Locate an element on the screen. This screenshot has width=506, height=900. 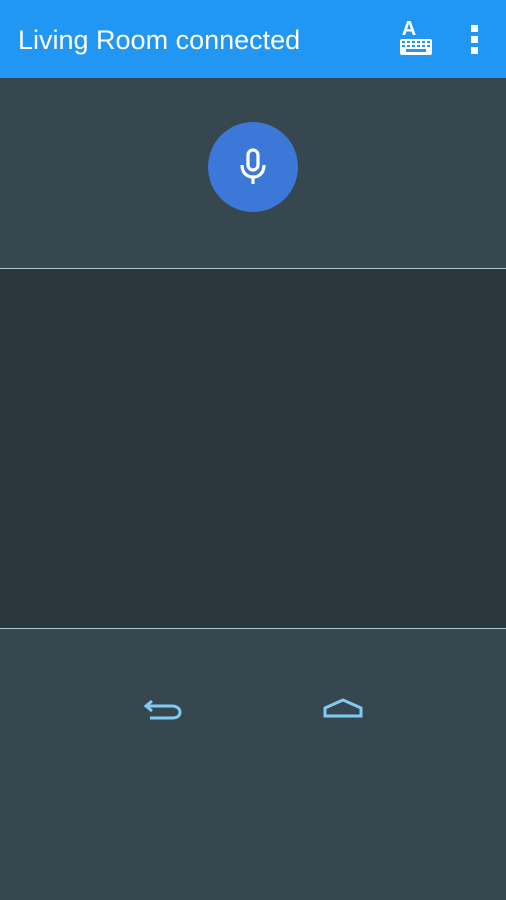
home-icon is located at coordinates (343, 708).